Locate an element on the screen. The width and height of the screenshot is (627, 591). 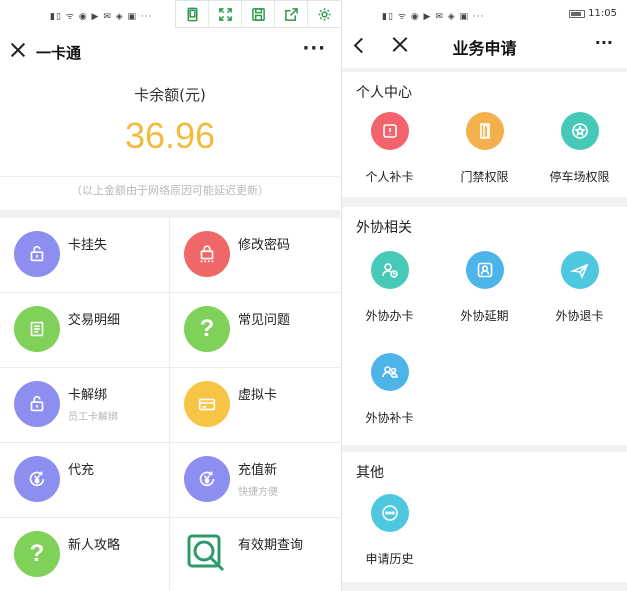
balance-card: 卡余额(元) 36.96 （以上金额由于网络原因可能延迟更新） is located at coordinates (170, 142).